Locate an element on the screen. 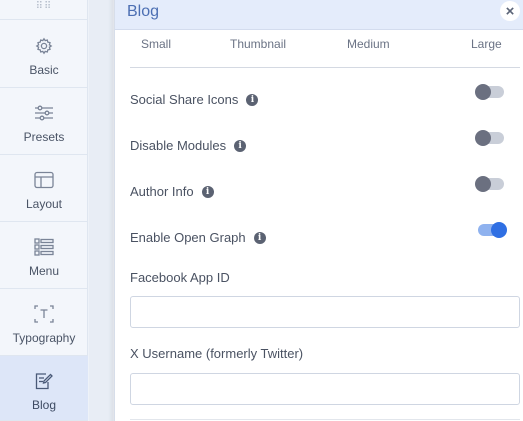 The width and height of the screenshot is (523, 421). toggle-open-graph is located at coordinates (492, 230).